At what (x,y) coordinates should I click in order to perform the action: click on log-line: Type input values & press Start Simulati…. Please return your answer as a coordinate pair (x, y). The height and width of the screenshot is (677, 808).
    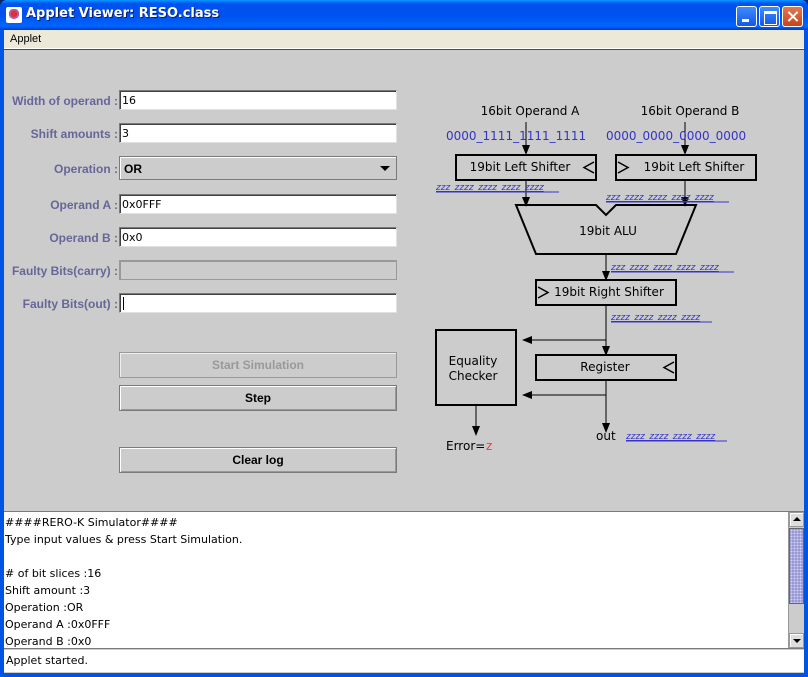
    Looking at the image, I should click on (124, 539).